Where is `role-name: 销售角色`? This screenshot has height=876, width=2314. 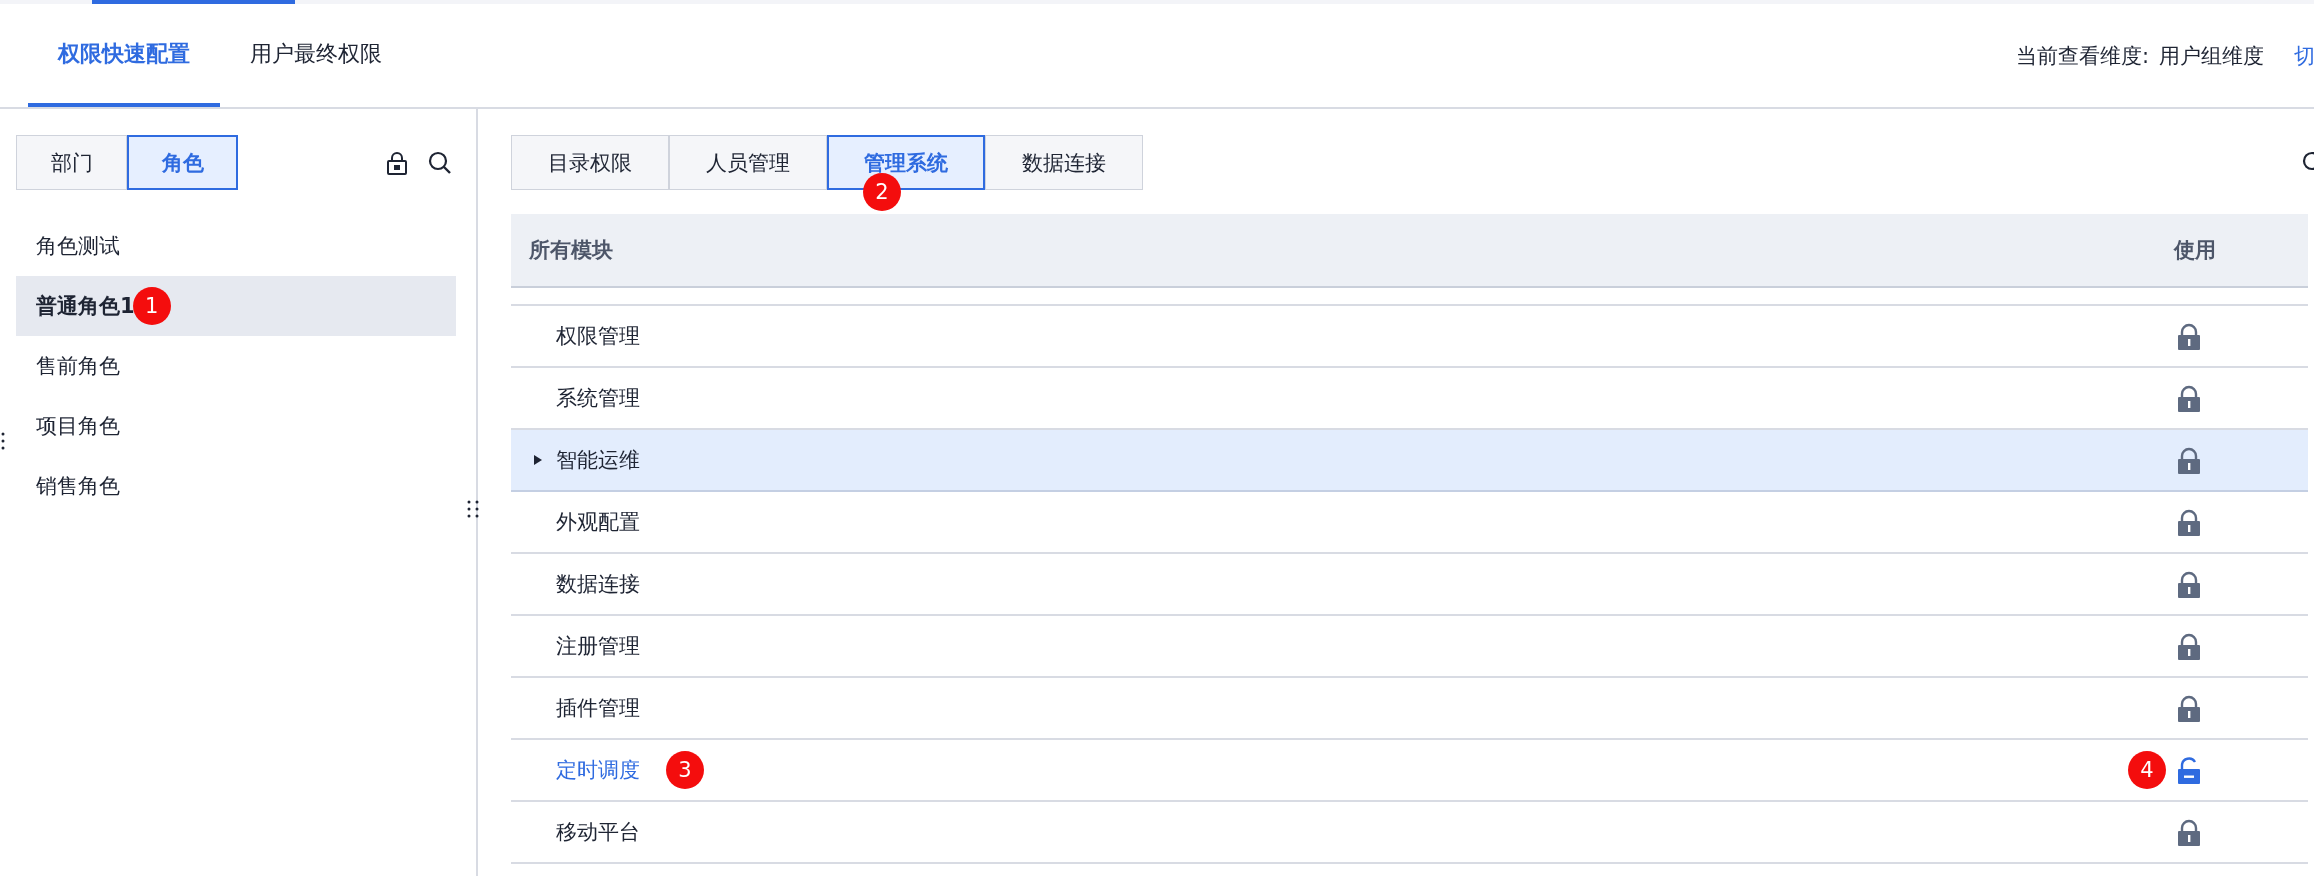
role-name: 销售角色 is located at coordinates (78, 486).